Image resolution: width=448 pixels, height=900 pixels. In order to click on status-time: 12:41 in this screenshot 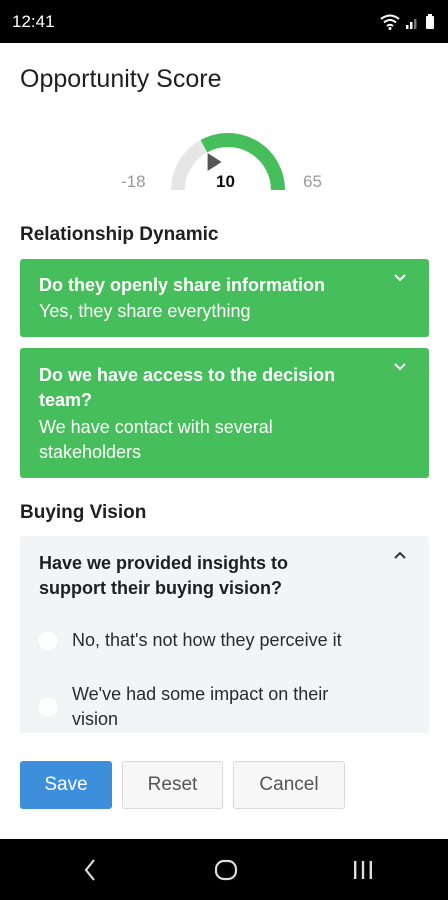, I will do `click(33, 21)`.